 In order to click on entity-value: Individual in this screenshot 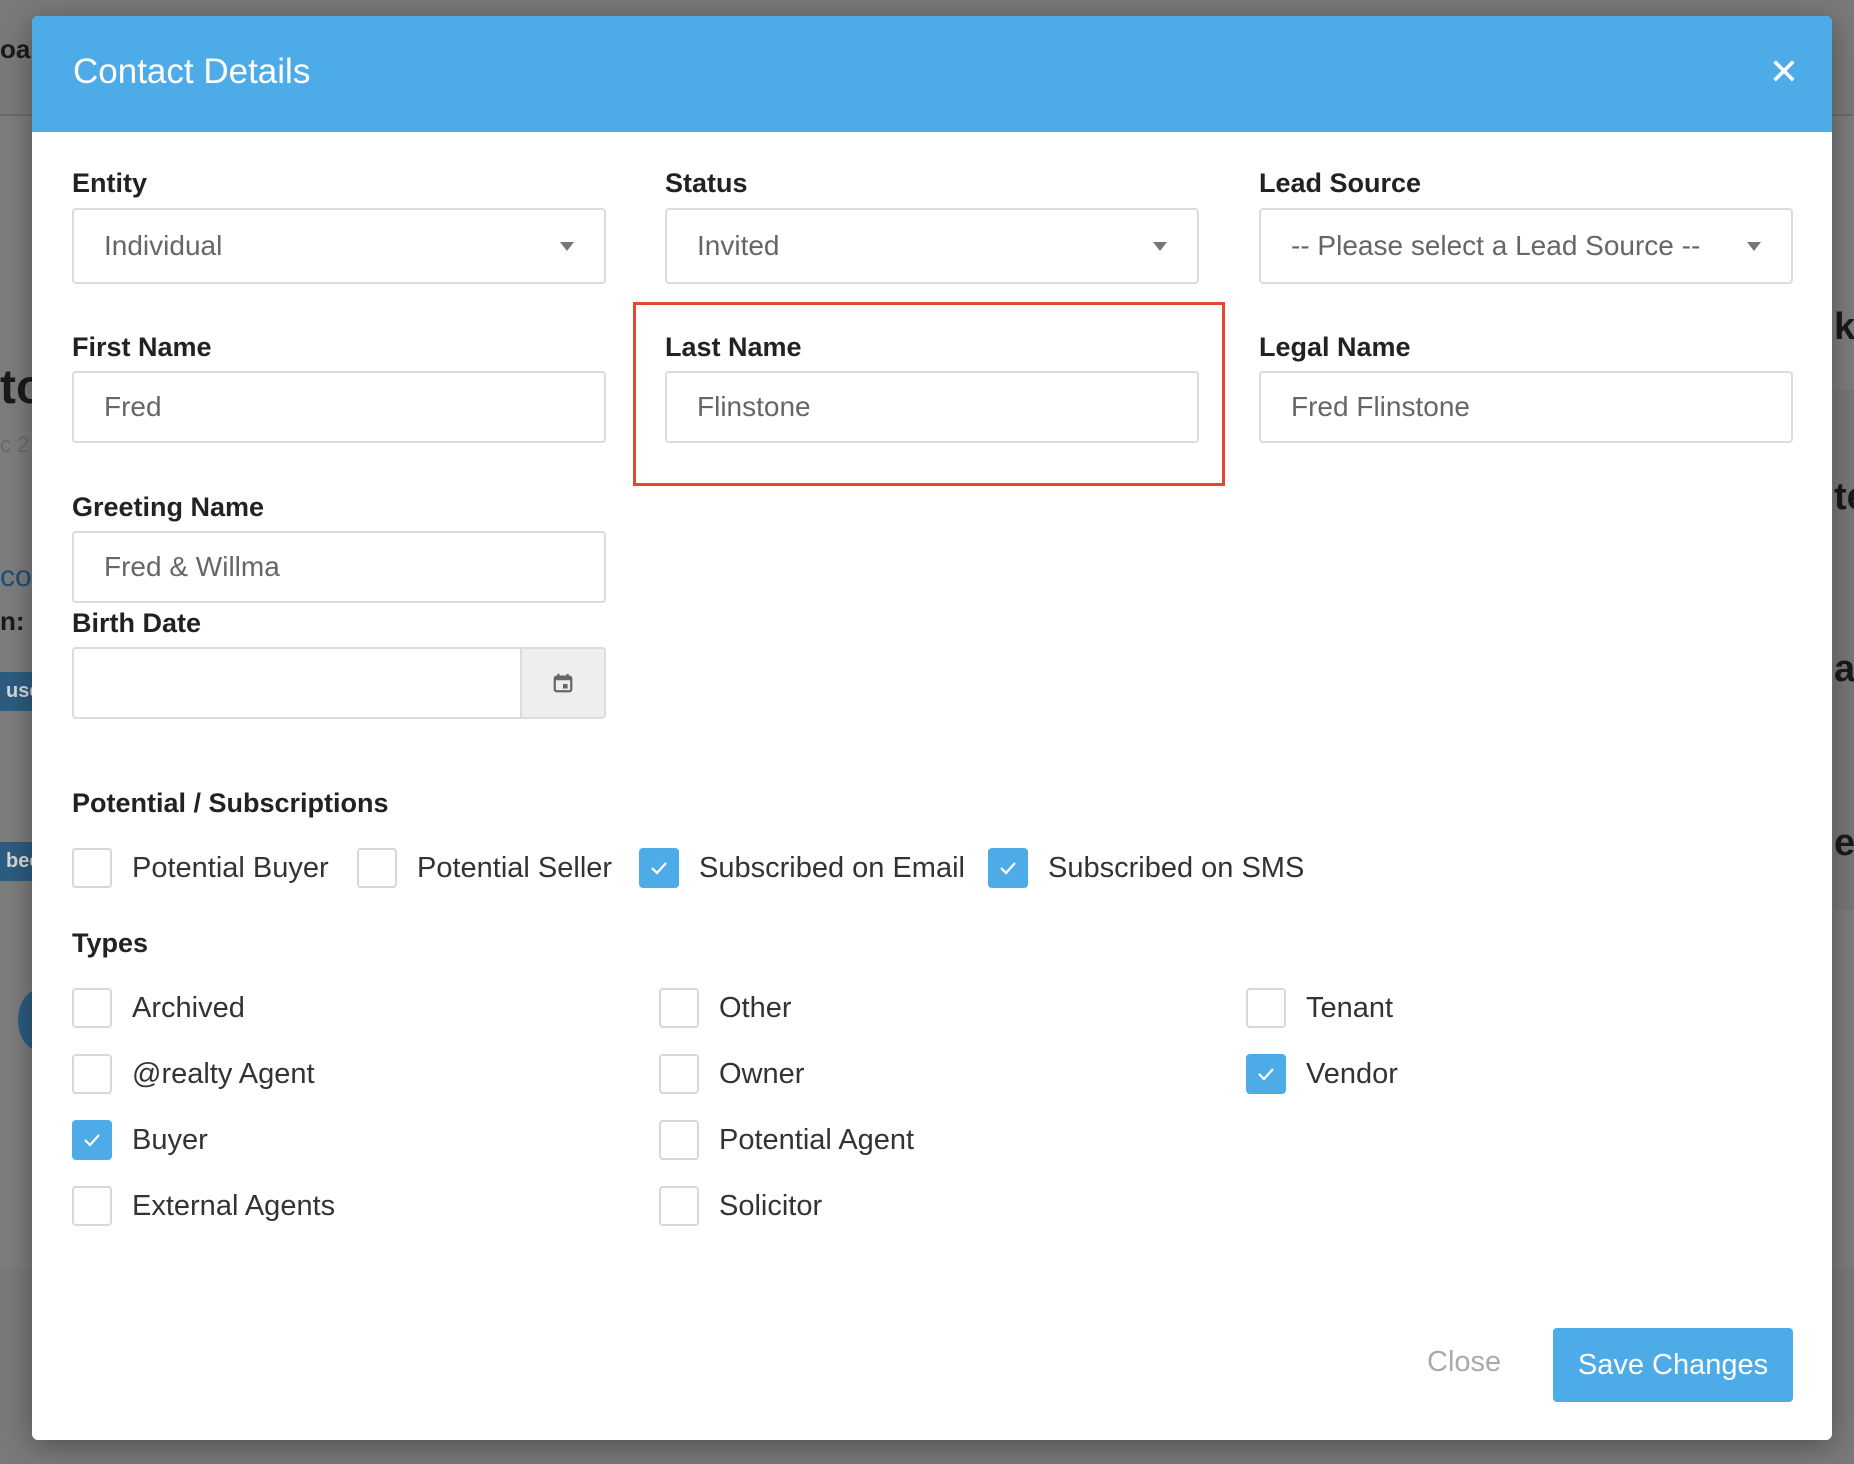, I will do `click(163, 245)`.